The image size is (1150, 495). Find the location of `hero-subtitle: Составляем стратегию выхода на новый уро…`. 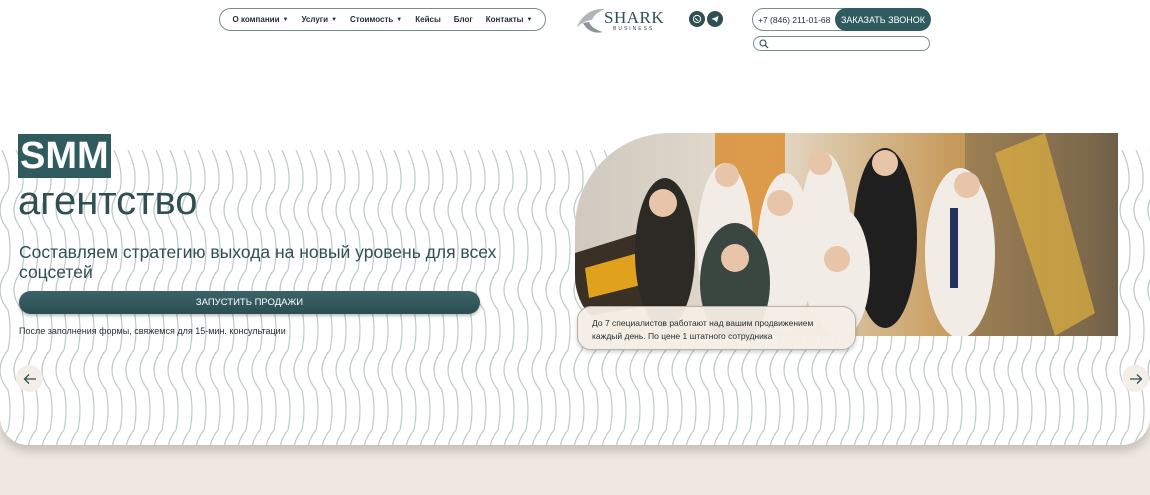

hero-subtitle: Составляем стратегию выхода на новый уро… is located at coordinates (258, 262).